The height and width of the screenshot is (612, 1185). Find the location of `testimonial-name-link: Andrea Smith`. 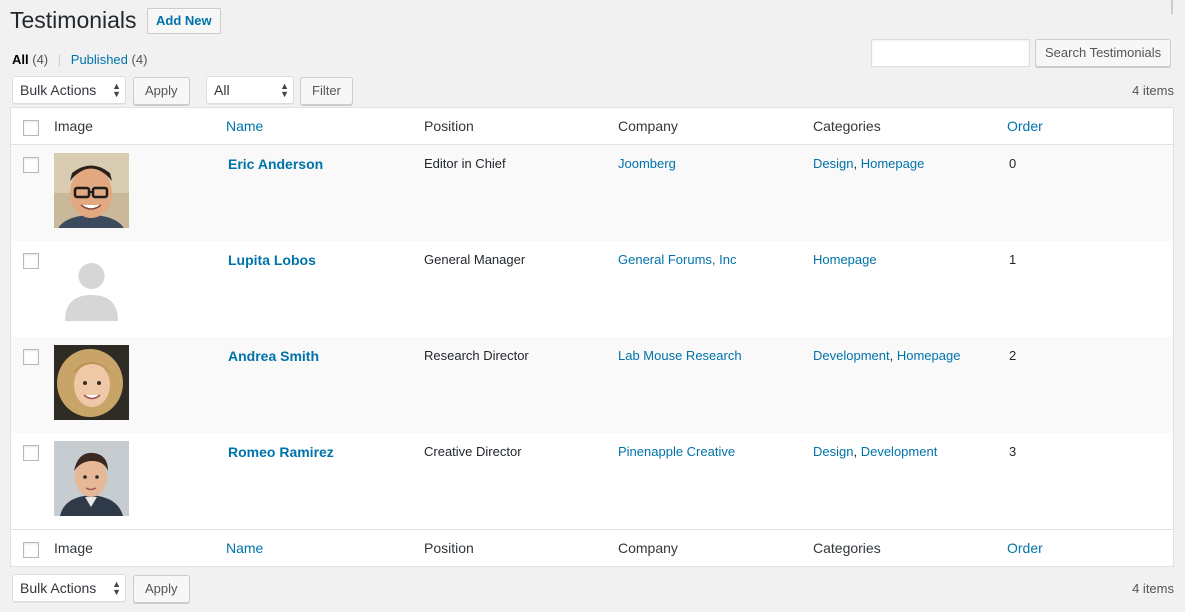

testimonial-name-link: Andrea Smith is located at coordinates (273, 356).